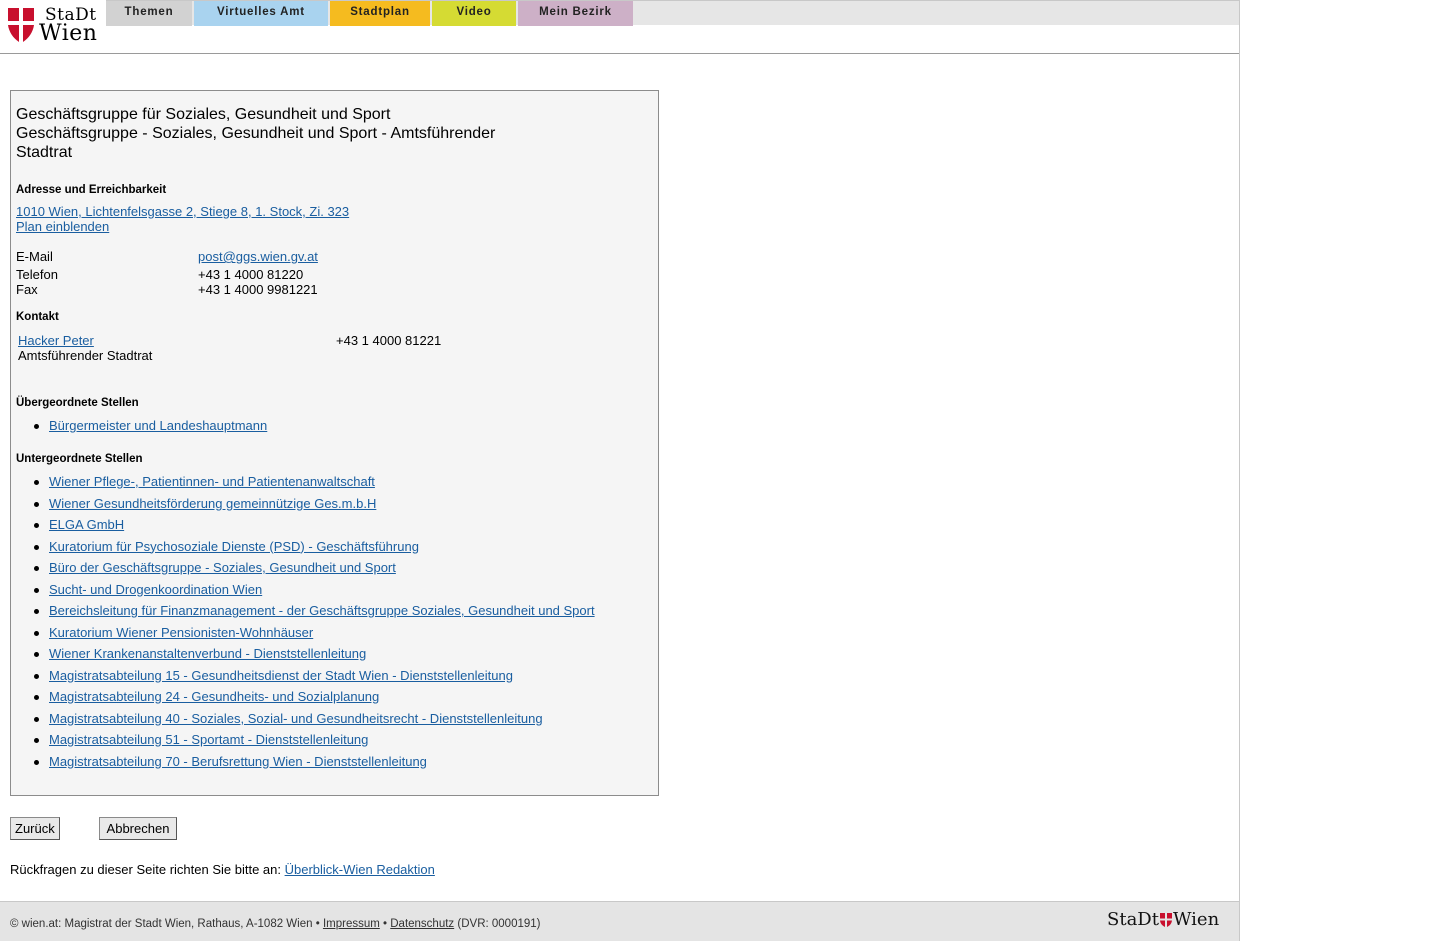  Describe the element at coordinates (261, 13) in the screenshot. I see `nav-tab-virtuelles-amt: Virtuelles Amt` at that location.